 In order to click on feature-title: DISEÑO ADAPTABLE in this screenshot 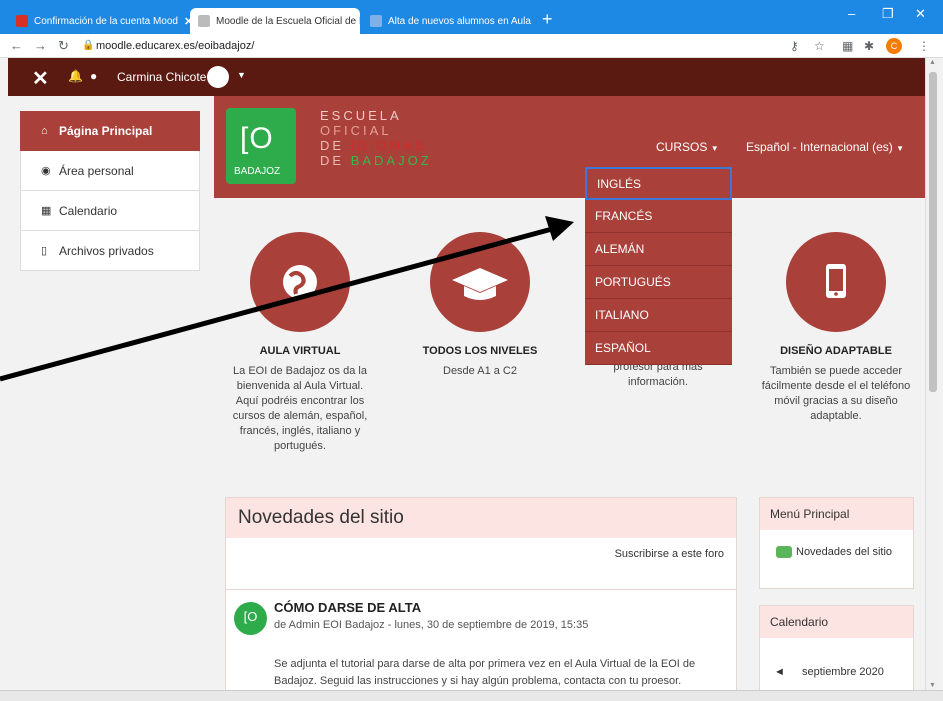, I will do `click(836, 351)`.